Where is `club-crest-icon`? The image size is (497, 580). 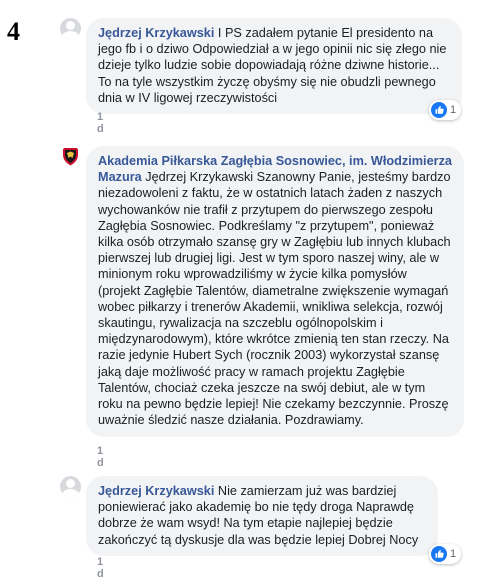 club-crest-icon is located at coordinates (70, 157).